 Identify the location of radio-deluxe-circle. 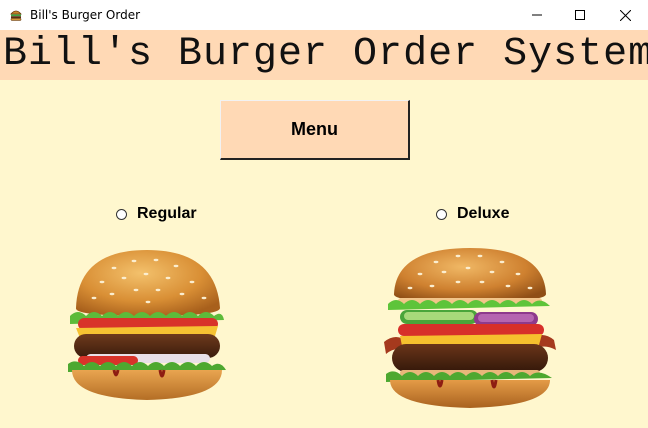
(441, 214).